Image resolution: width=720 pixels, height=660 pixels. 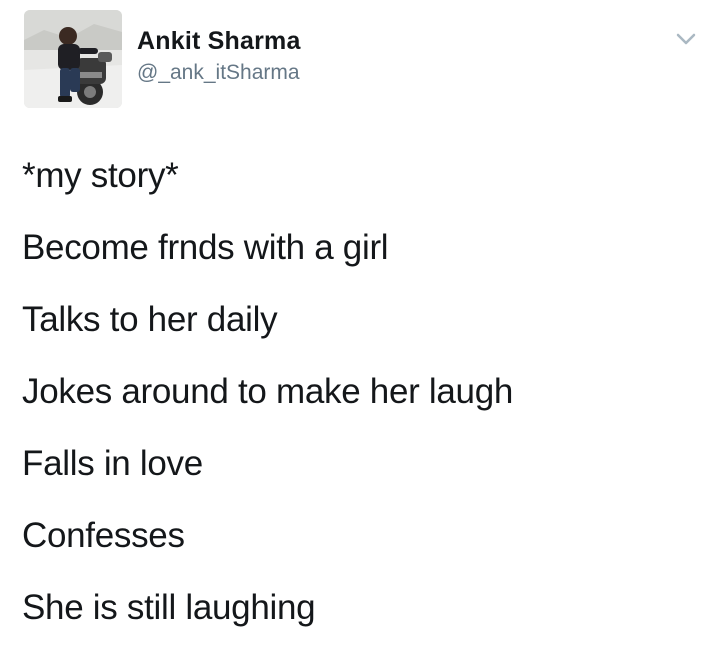 I want to click on tweet-line: Talks to her daily, so click(x=150, y=319).